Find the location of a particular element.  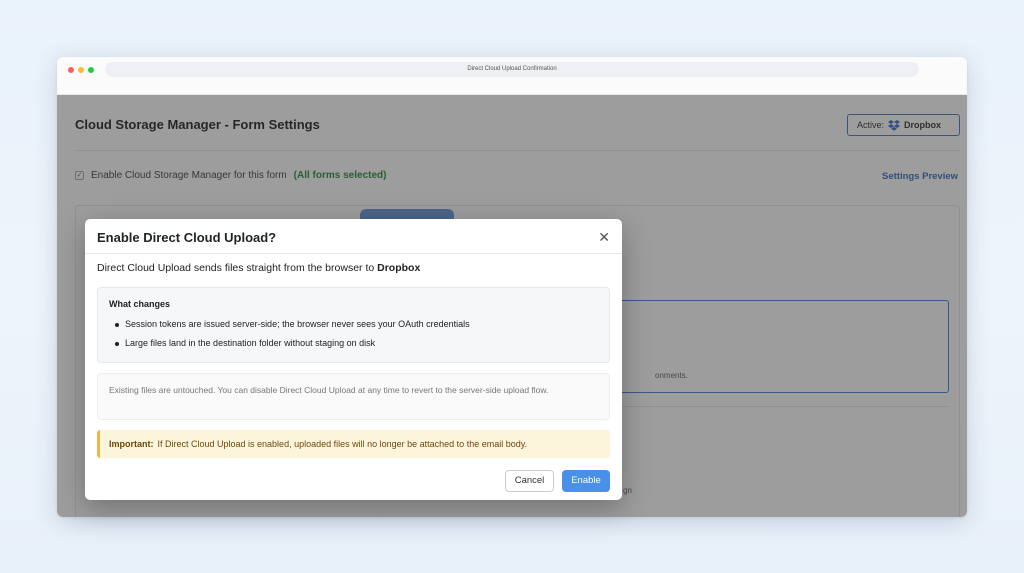

close-window-dot is located at coordinates (71, 70).